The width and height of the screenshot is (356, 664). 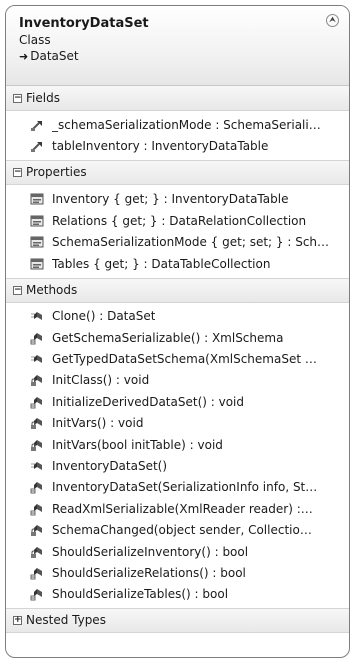 I want to click on section-header-methods: − Methods, so click(x=177, y=290).